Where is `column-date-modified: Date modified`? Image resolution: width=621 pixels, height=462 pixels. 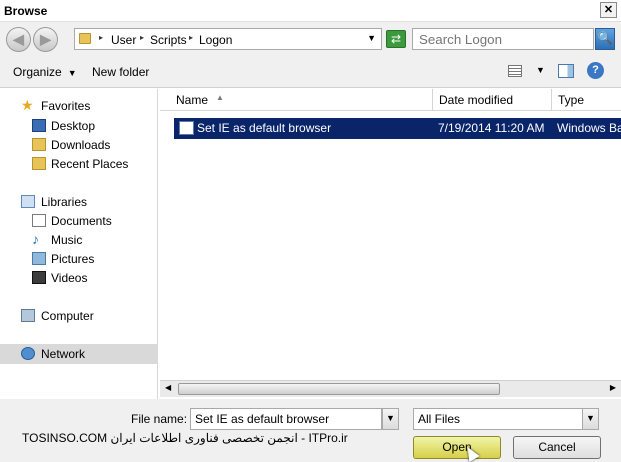
column-date-modified: Date modified is located at coordinates (492, 100).